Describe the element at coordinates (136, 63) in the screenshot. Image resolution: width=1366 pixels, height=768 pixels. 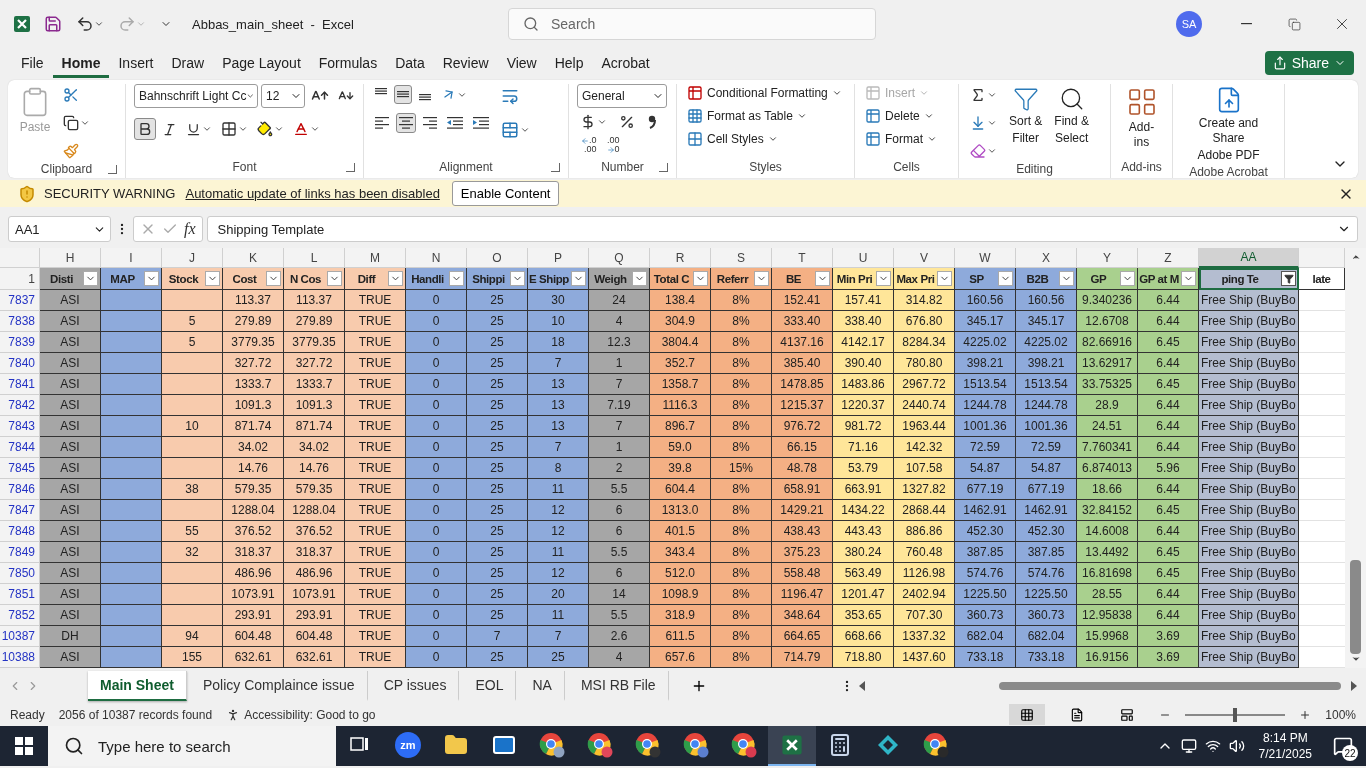
I see `menu-tab: Insert` at that location.